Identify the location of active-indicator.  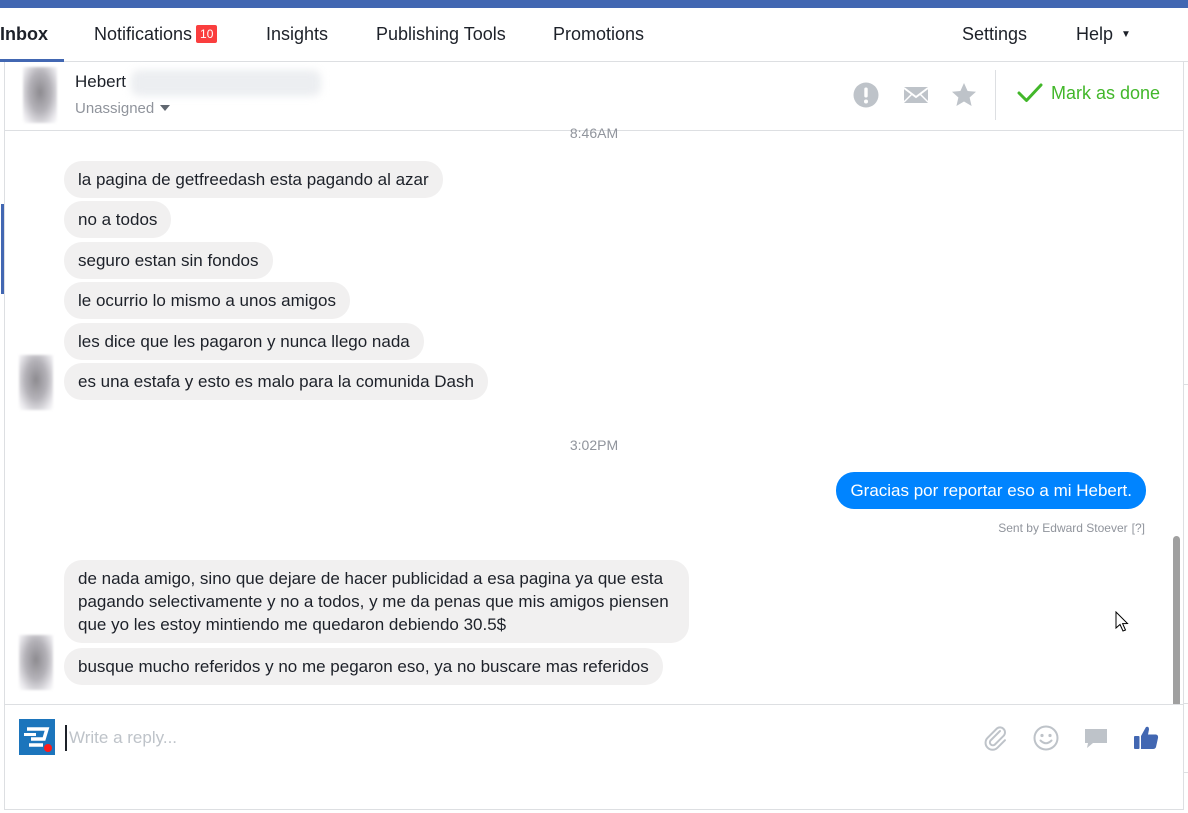
(2, 249).